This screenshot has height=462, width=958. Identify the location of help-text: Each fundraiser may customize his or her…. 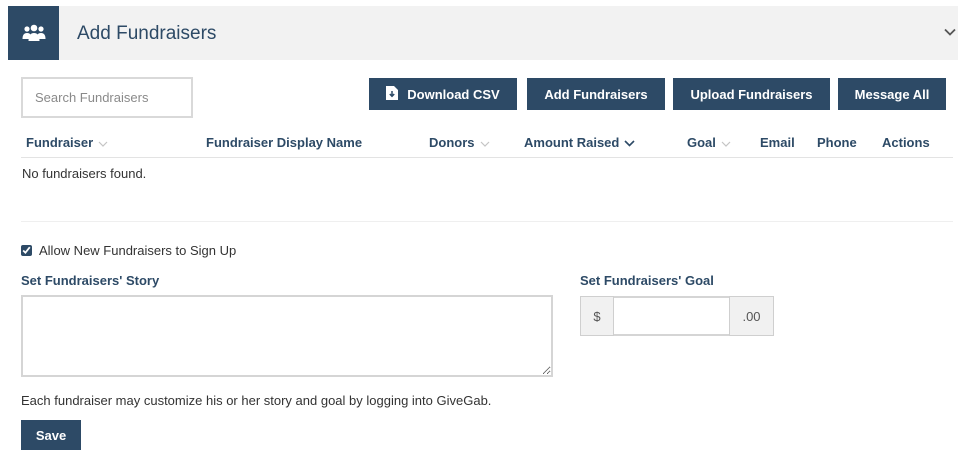
(256, 400).